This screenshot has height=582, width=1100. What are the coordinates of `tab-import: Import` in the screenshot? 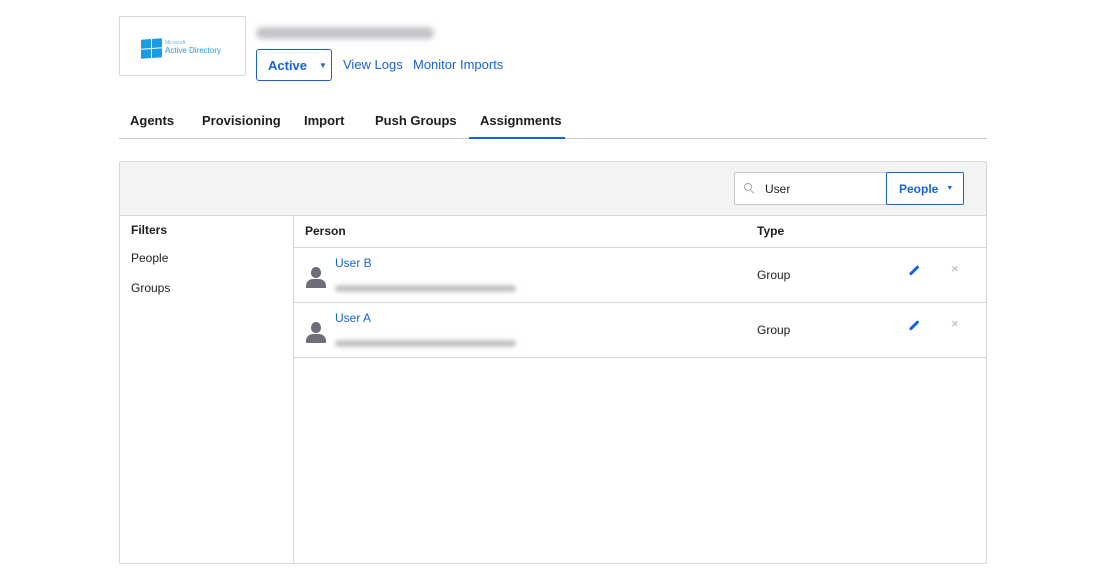 It's located at (324, 120).